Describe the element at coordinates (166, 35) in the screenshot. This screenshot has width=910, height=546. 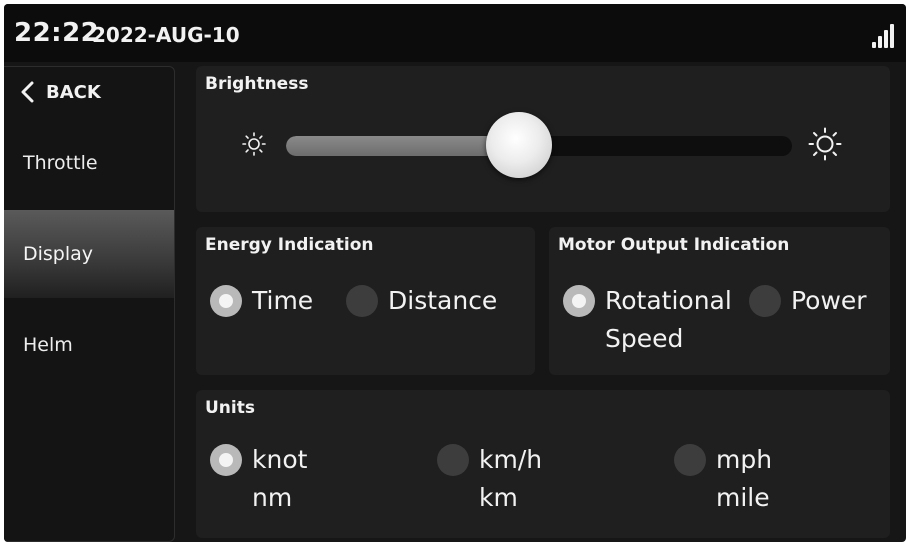
I see `clock-date: 2022-AUG-10` at that location.